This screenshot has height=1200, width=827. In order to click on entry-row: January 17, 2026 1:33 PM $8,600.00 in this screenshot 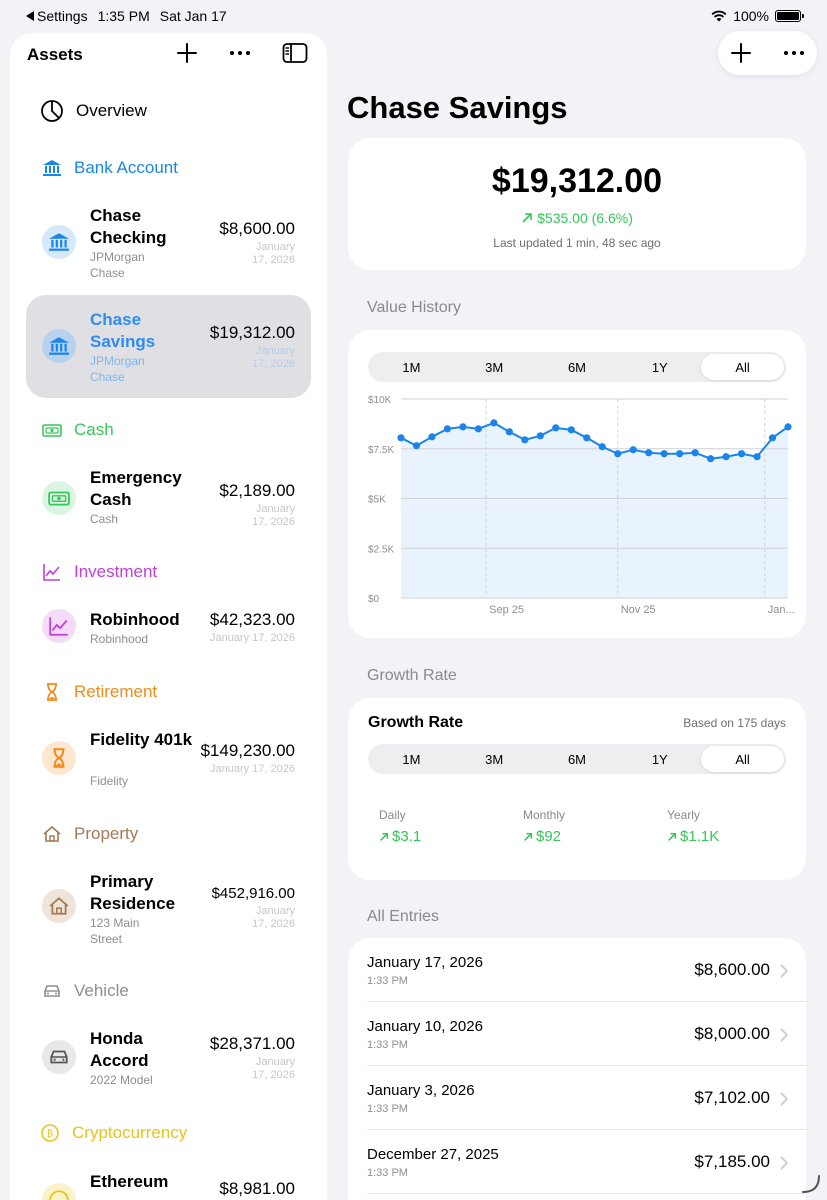, I will do `click(577, 970)`.